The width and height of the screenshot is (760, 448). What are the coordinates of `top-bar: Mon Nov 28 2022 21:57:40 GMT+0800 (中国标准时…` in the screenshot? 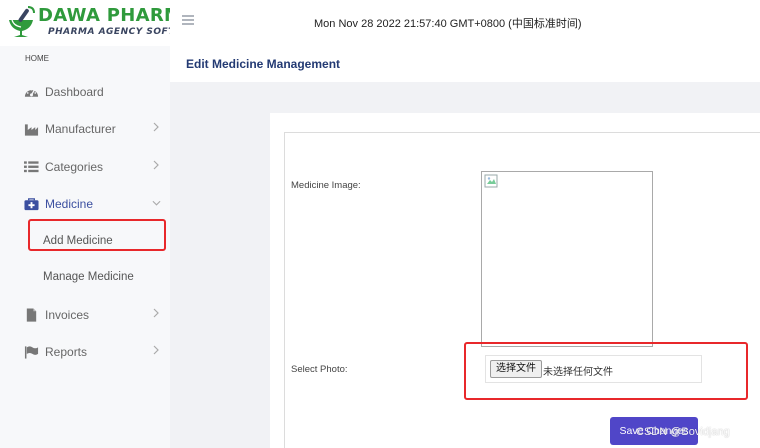 It's located at (465, 23).